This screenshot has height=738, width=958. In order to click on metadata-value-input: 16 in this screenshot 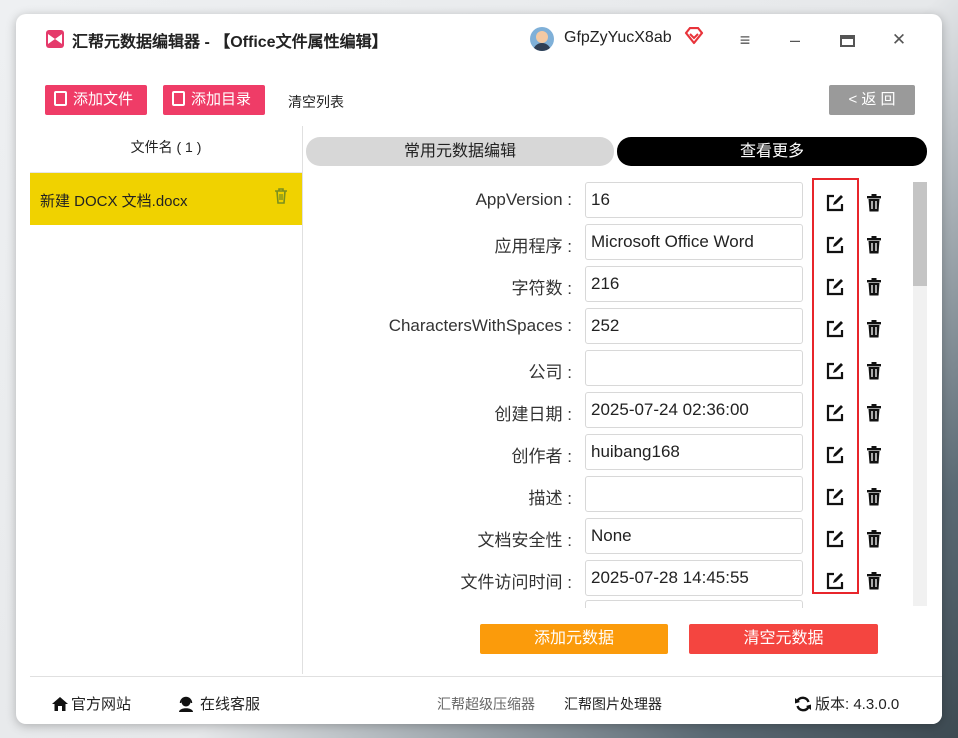, I will do `click(694, 200)`.